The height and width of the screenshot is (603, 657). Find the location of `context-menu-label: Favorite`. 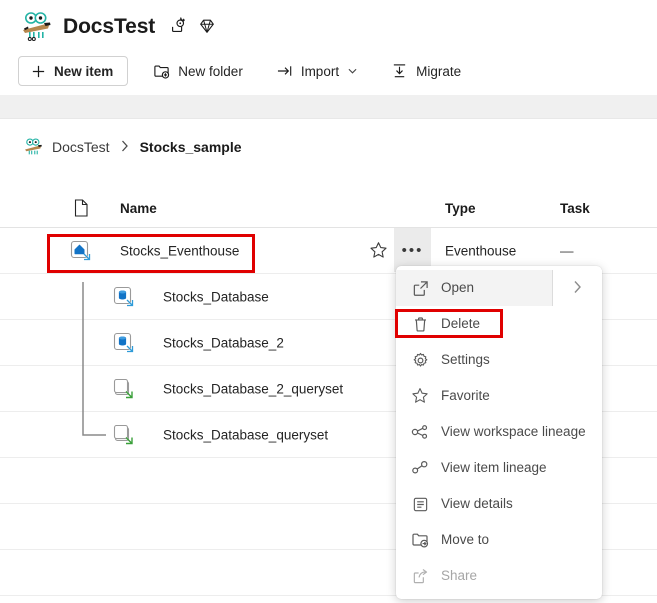

context-menu-label: Favorite is located at coordinates (465, 396).